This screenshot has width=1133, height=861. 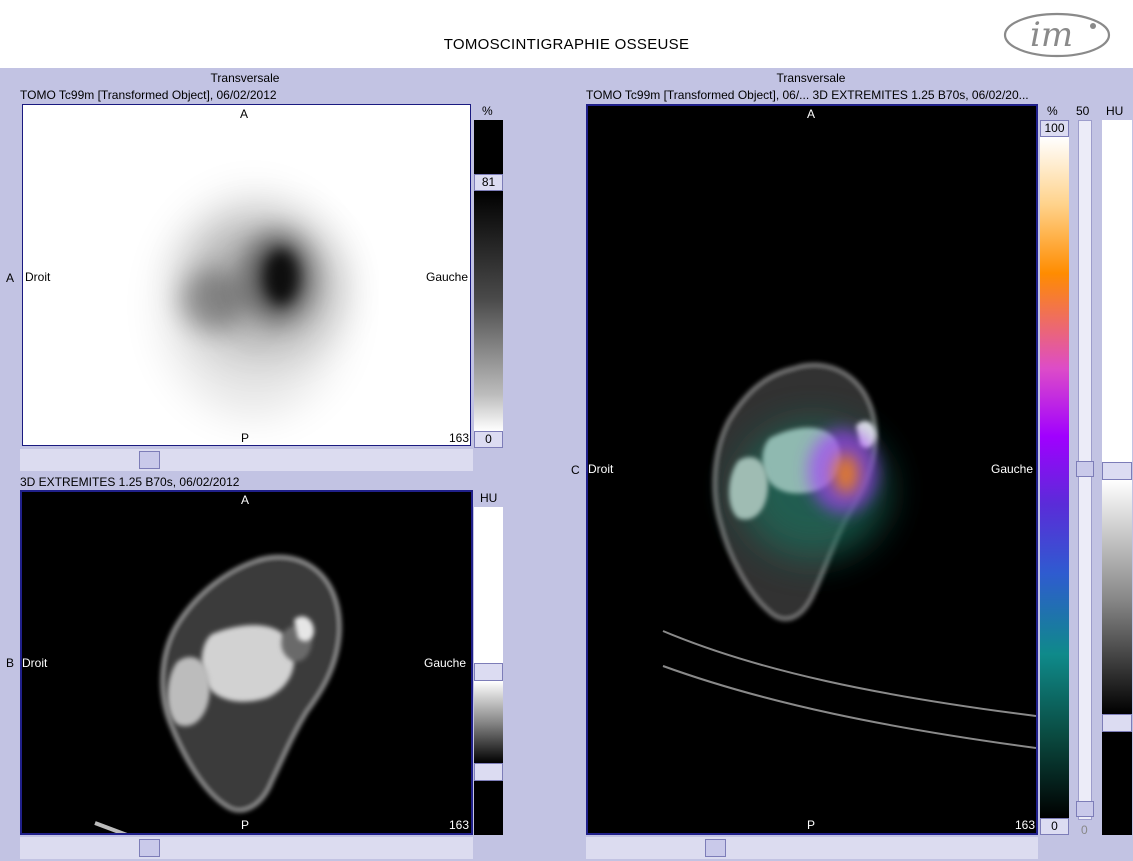 What do you see at coordinates (10, 278) in the screenshot?
I see `panel-a-row-label: A` at bounding box center [10, 278].